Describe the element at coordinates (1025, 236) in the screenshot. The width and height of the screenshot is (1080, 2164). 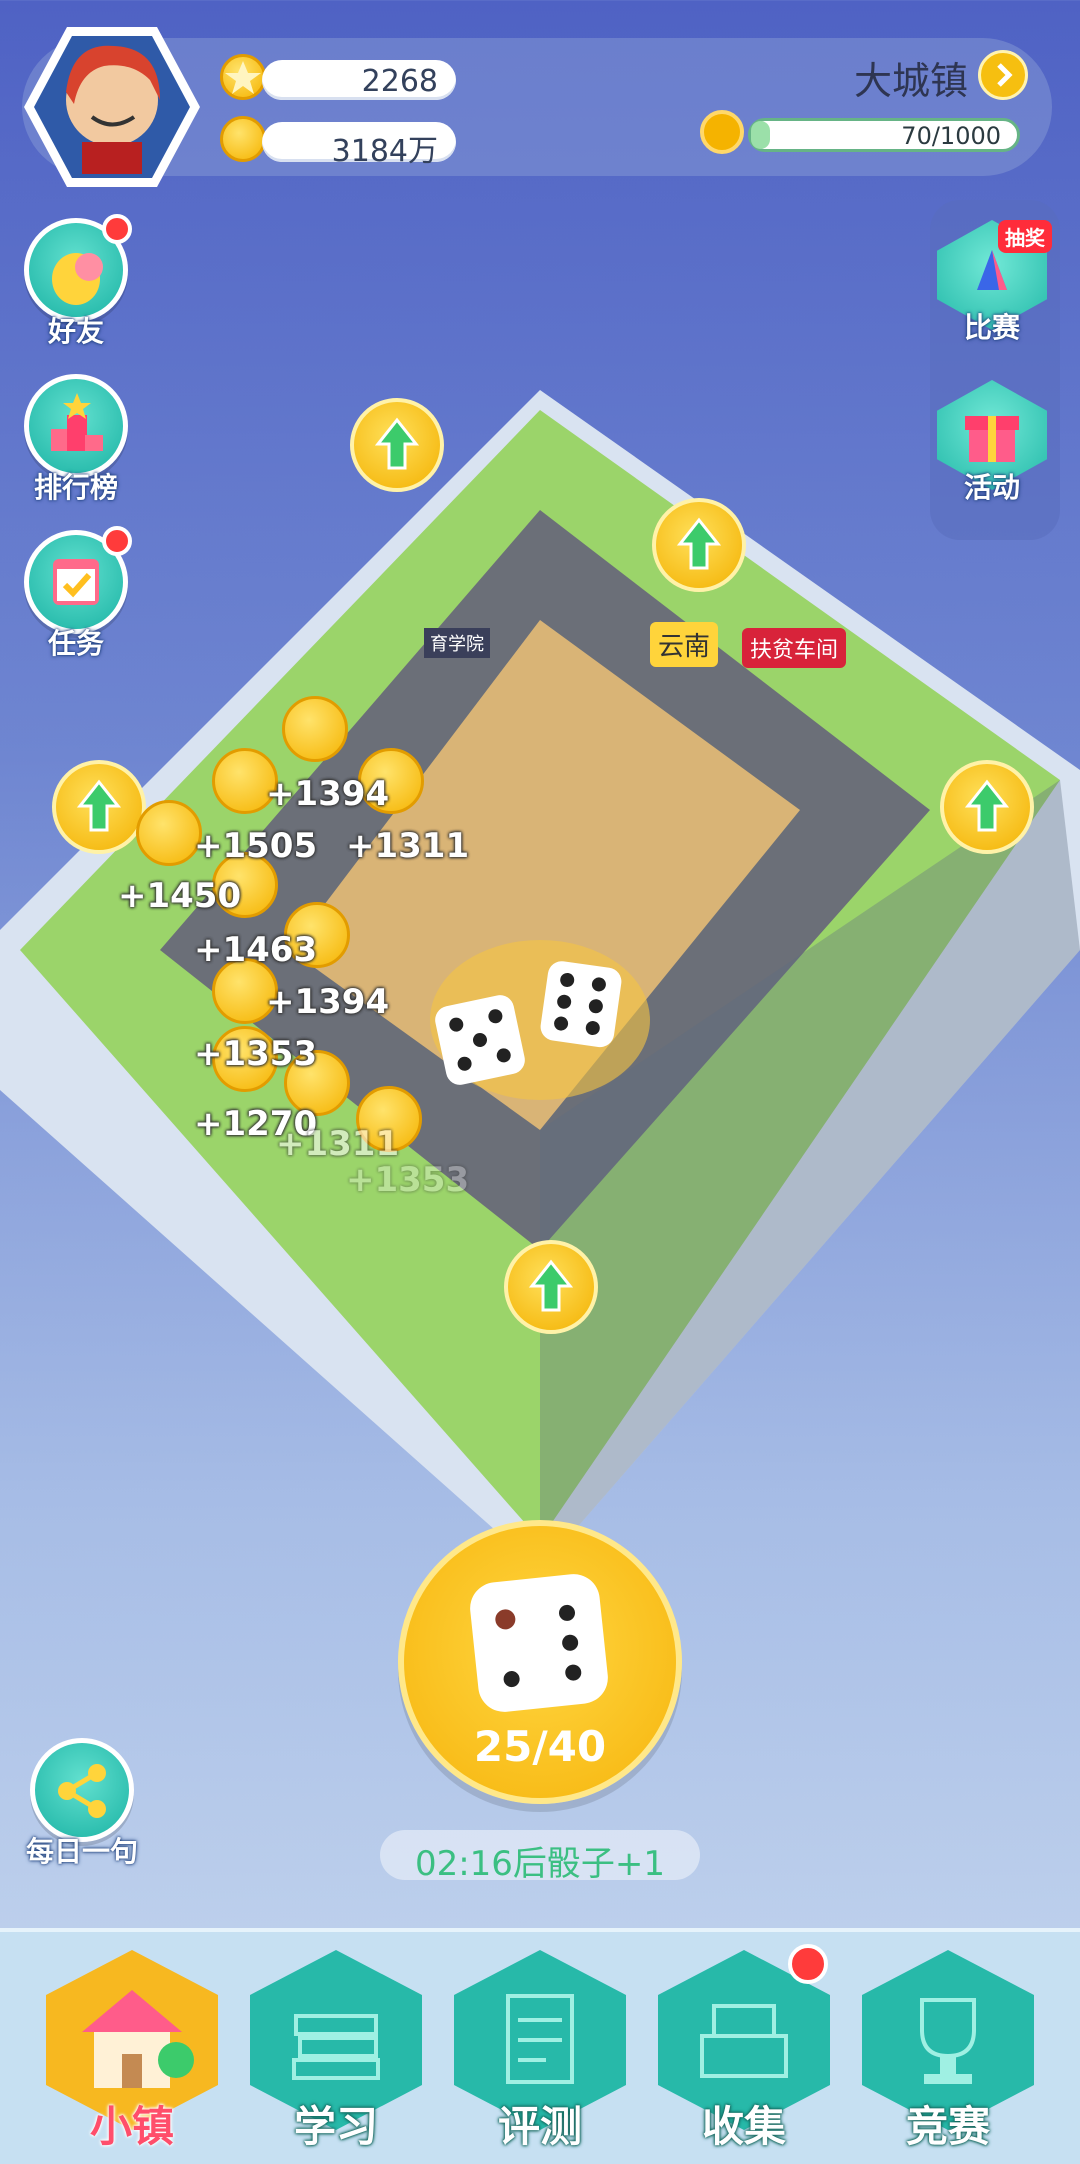
I see `lottery-badge: 抽奖` at that location.